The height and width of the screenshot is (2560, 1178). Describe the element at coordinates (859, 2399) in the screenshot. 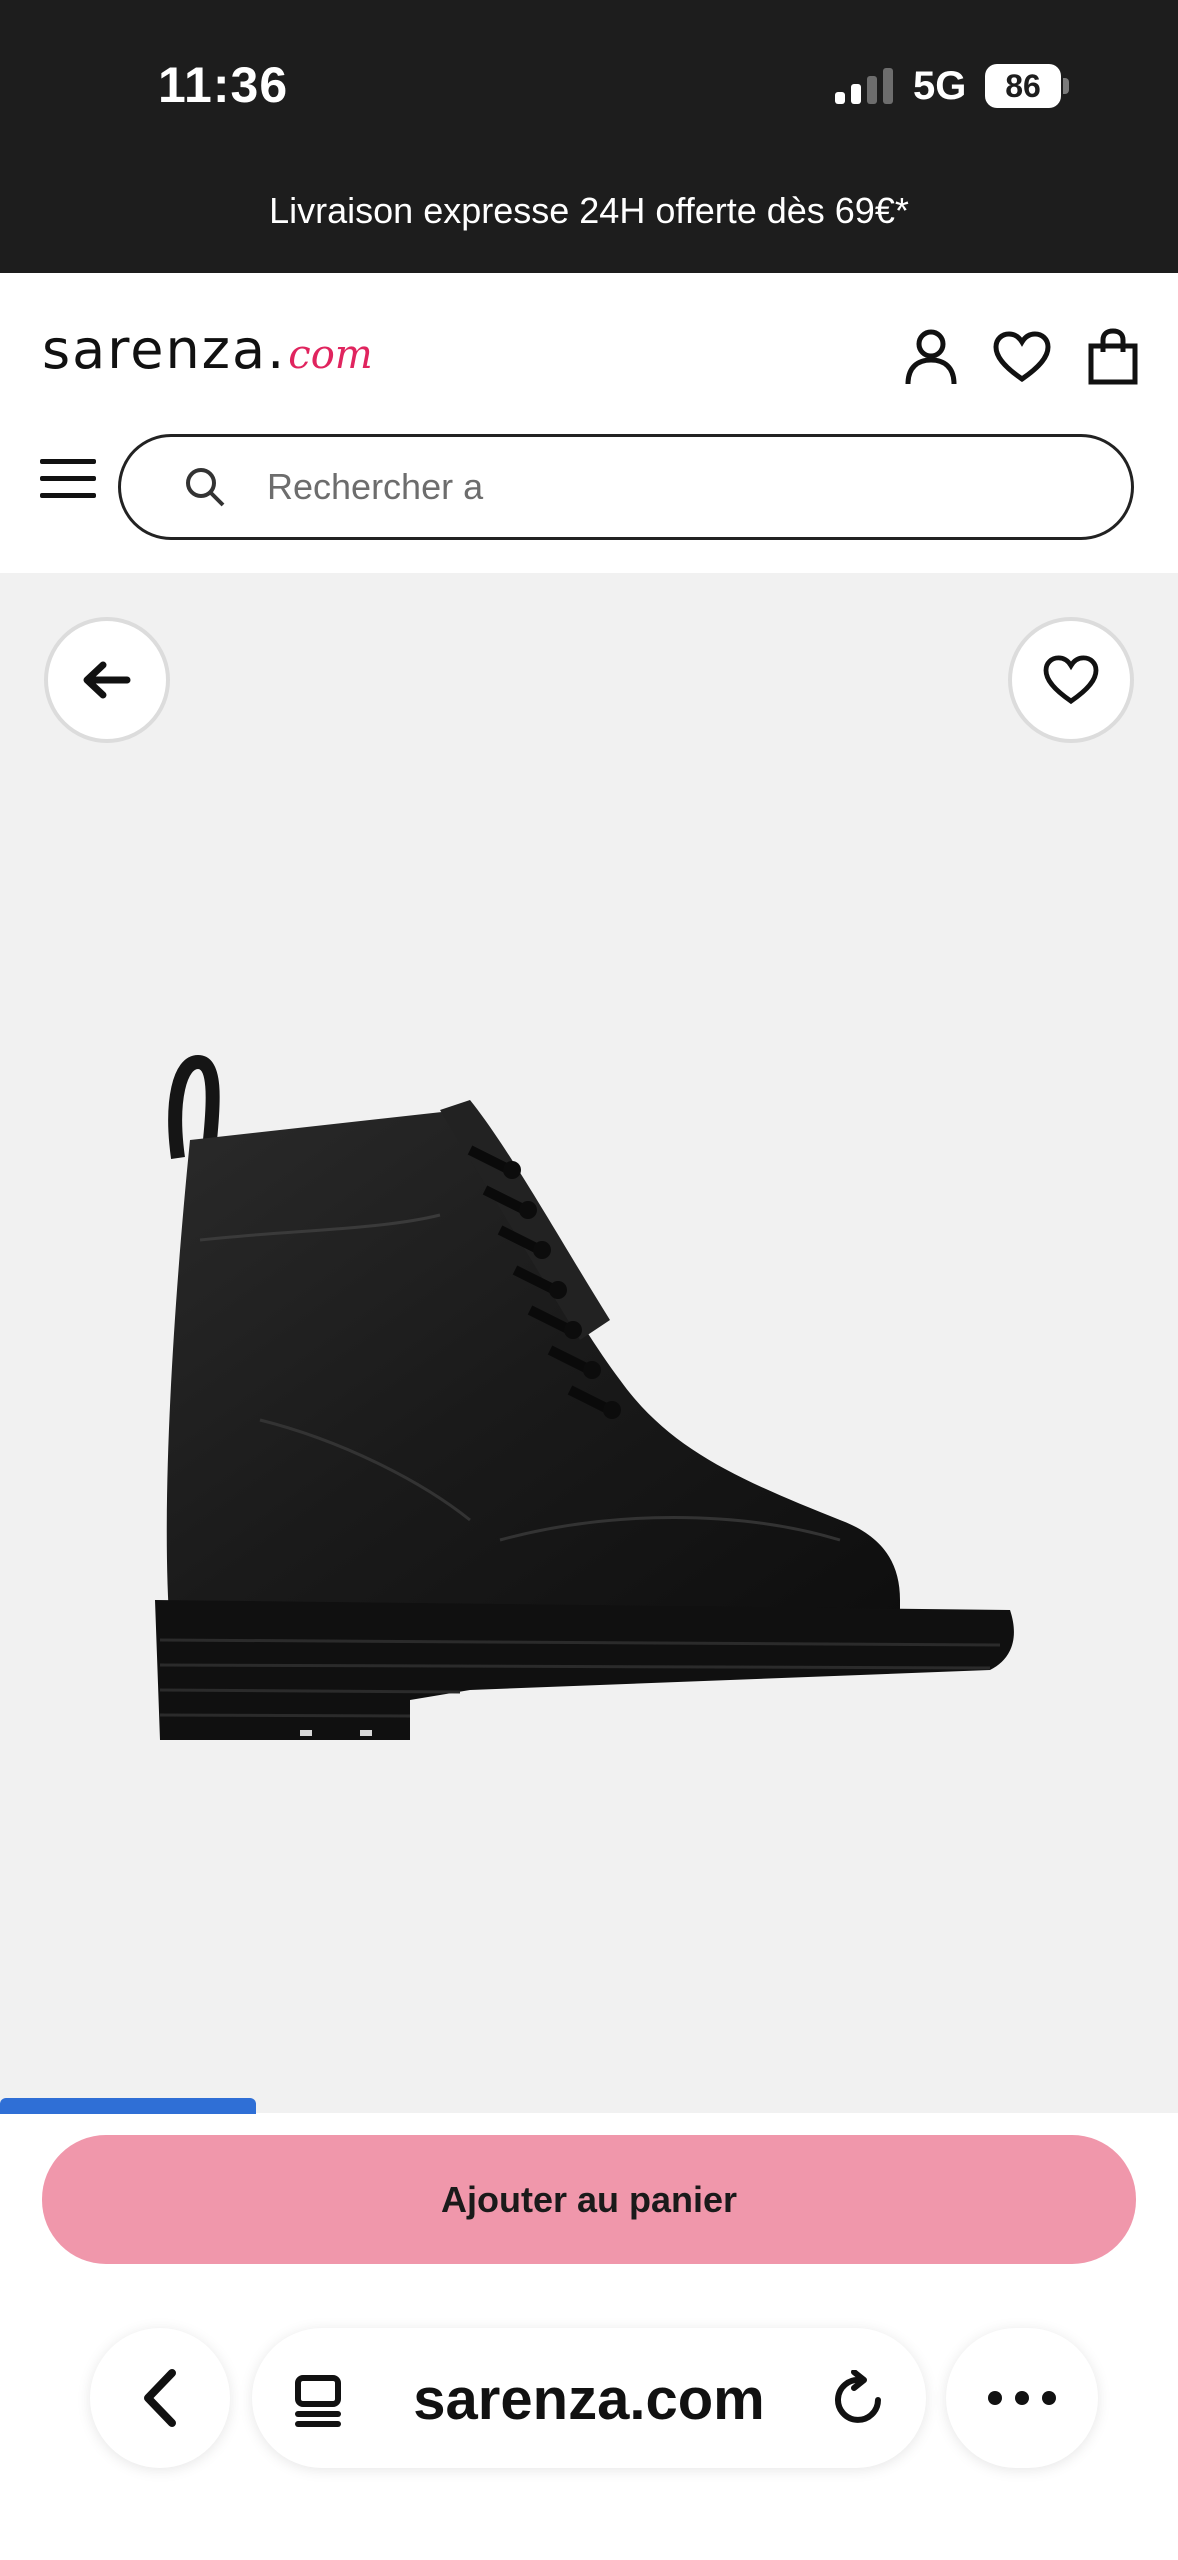

I see `reload-icon` at that location.